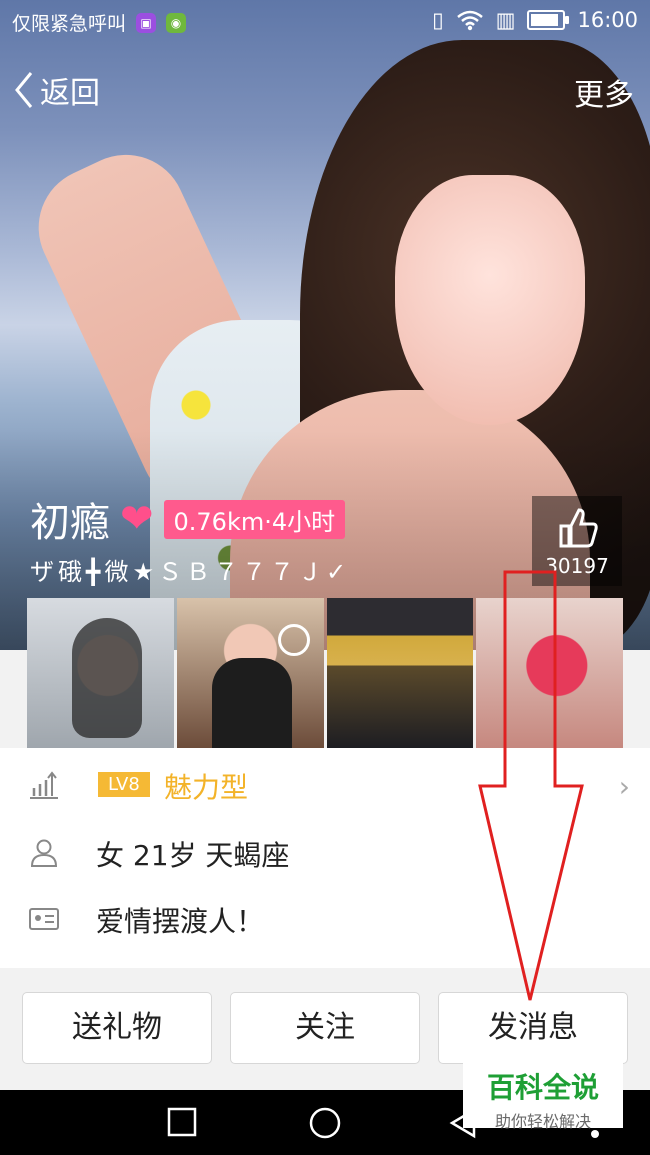  I want to click on follow-button: 关注, so click(325, 1028).